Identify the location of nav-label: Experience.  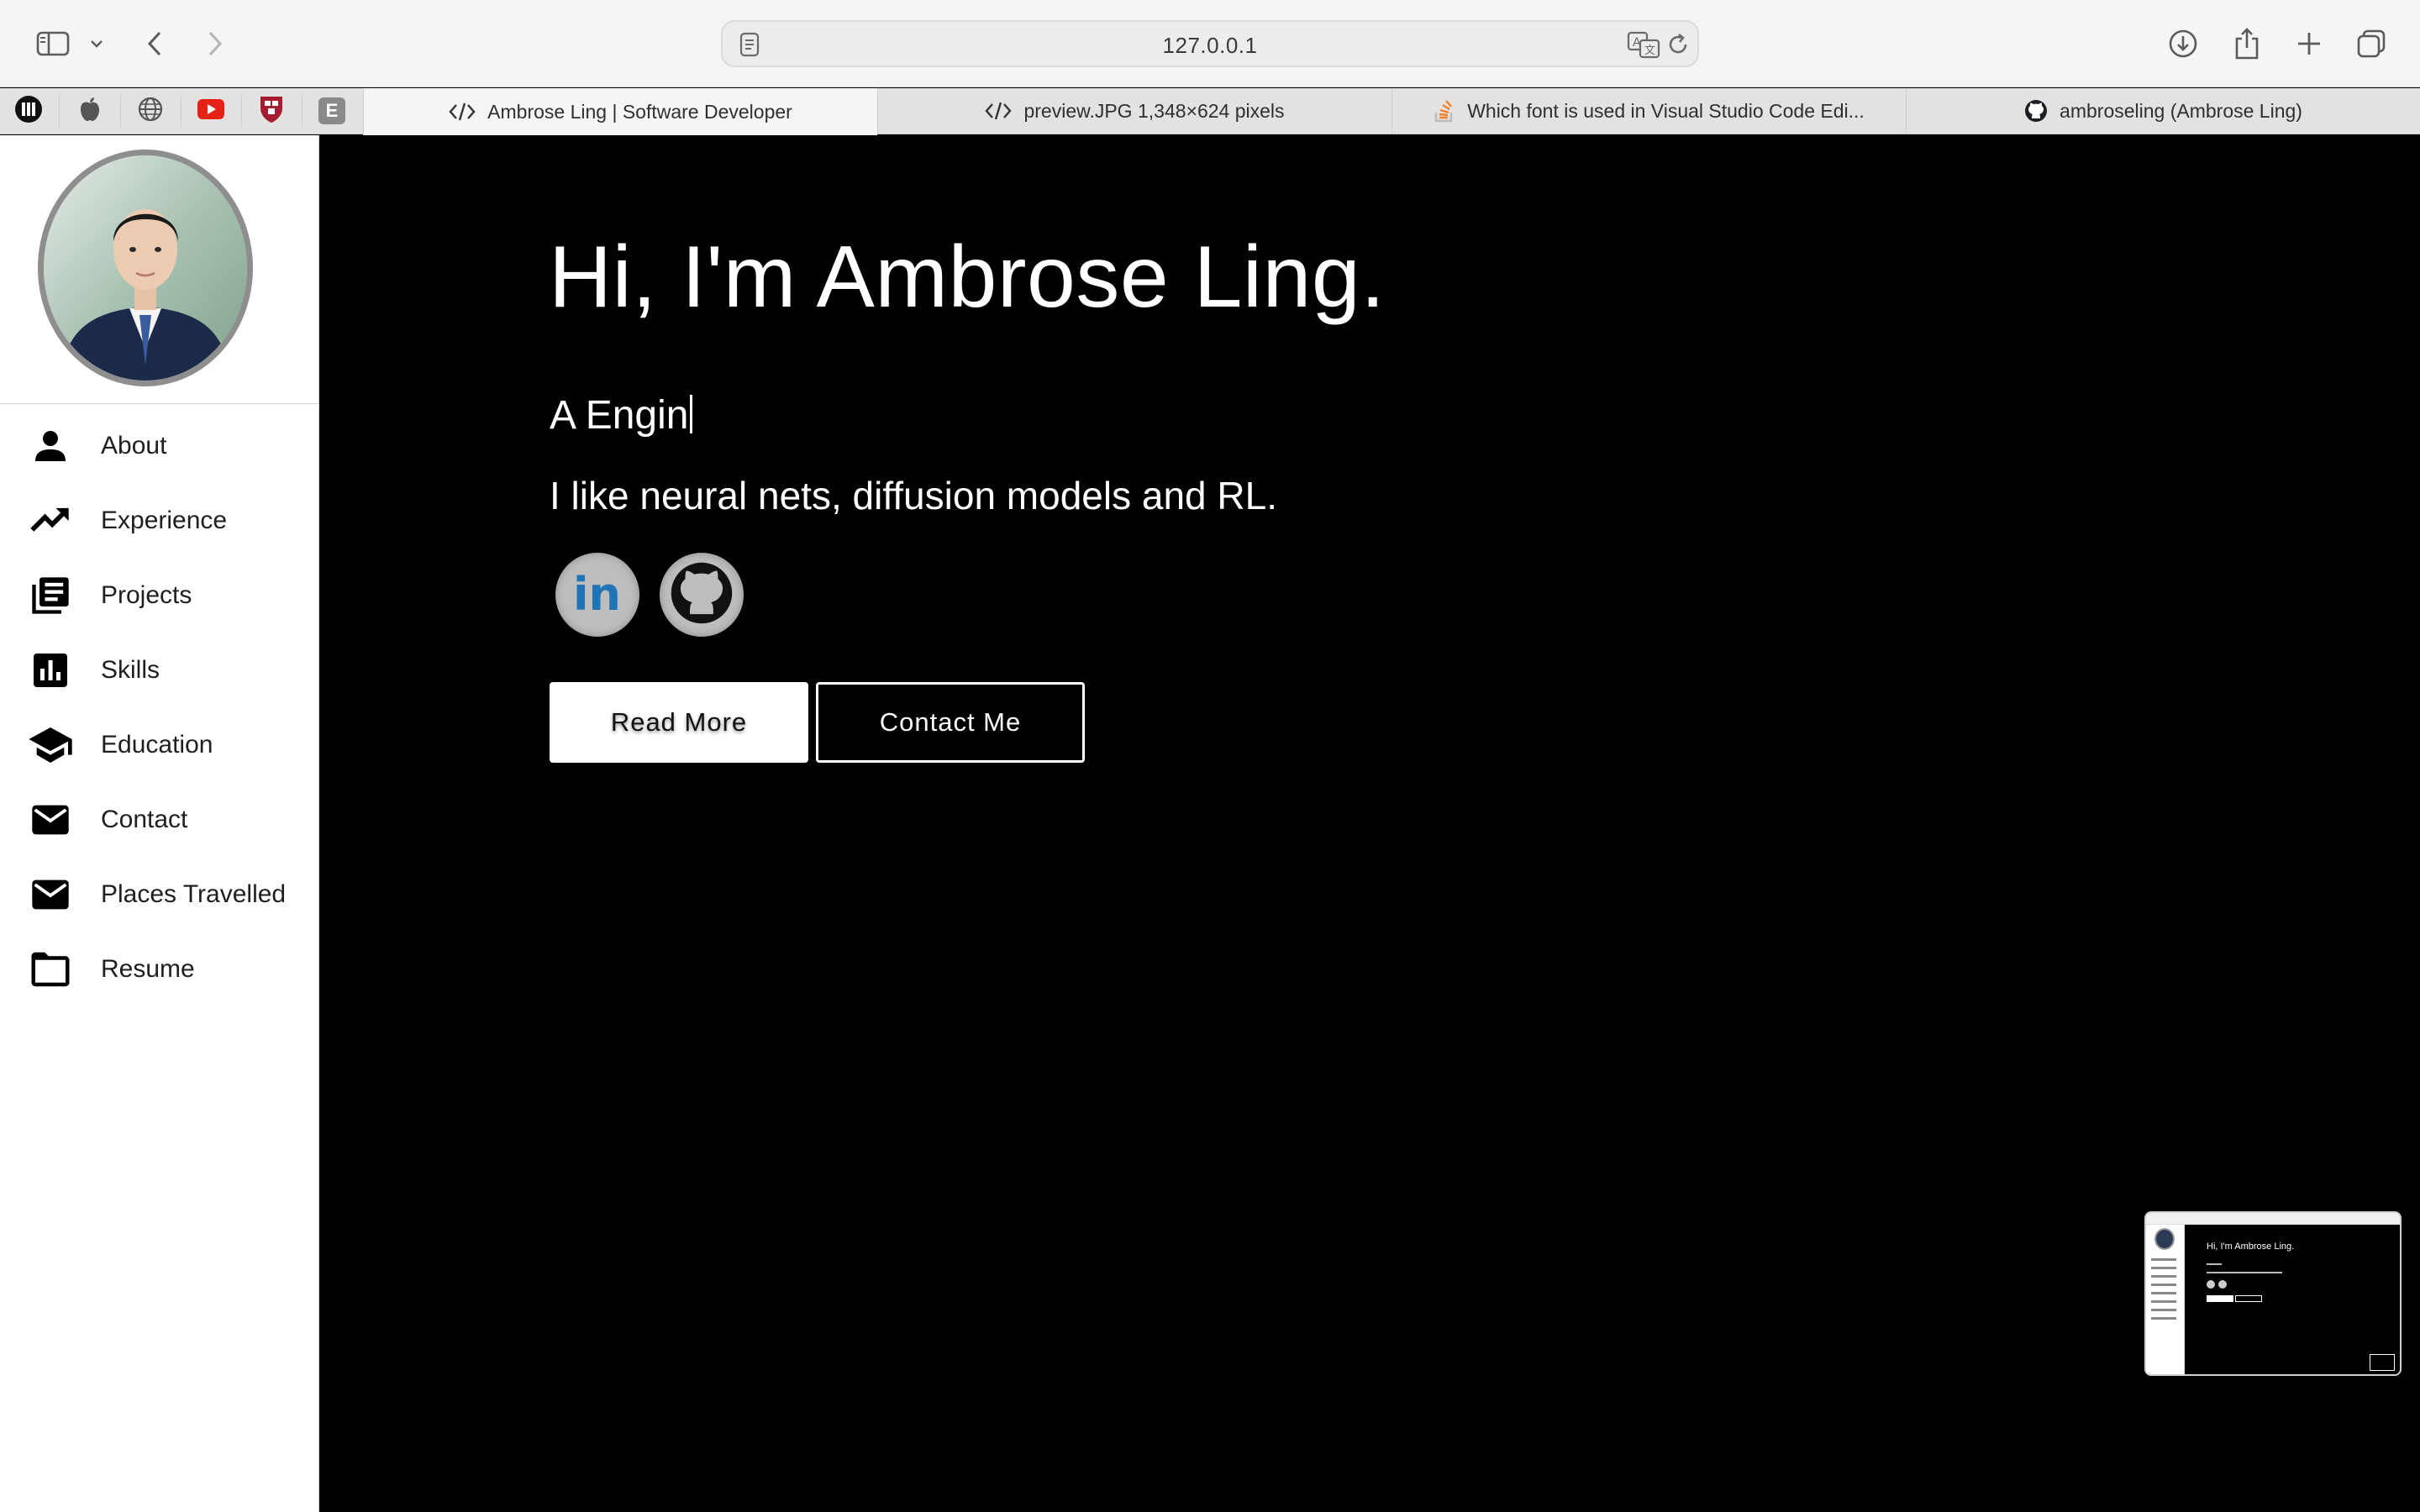
(165, 520).